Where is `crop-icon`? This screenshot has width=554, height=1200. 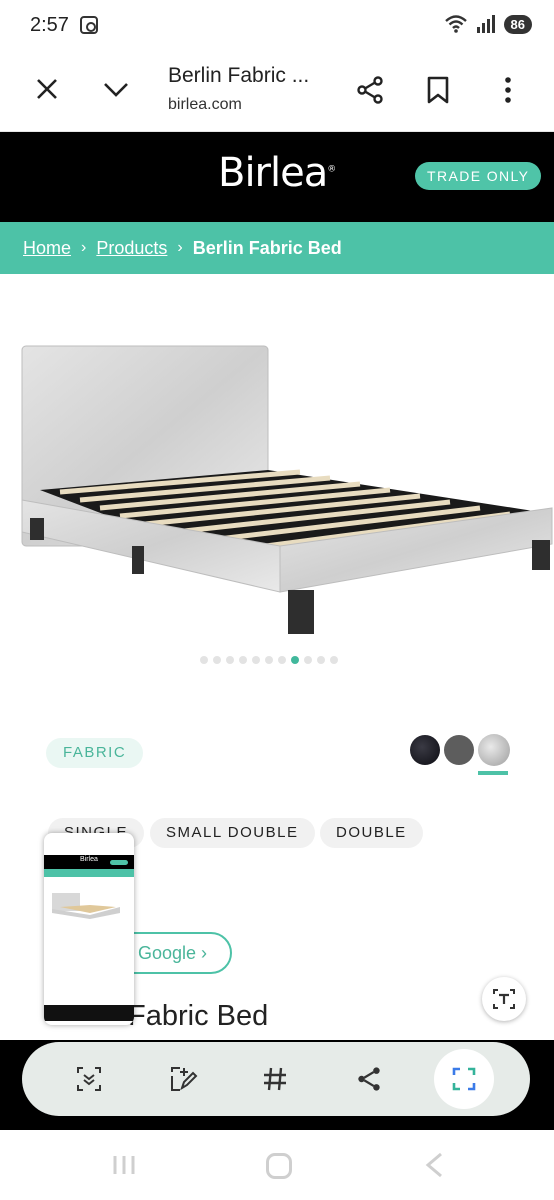
crop-icon is located at coordinates (464, 1079).